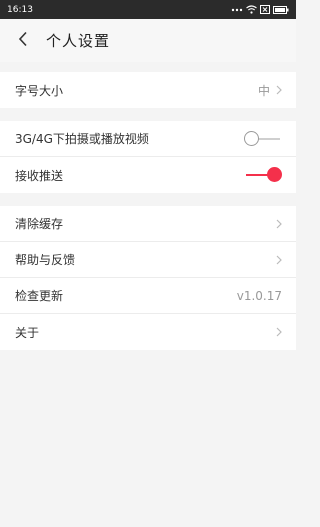 The height and width of the screenshot is (527, 320). I want to click on font-size-label: 字号大小, so click(39, 90).